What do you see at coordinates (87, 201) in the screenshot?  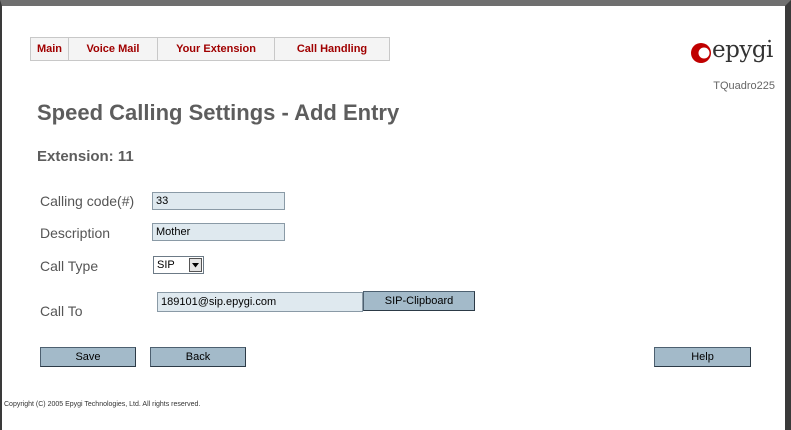 I see `calling-code-label: Calling code(#)` at bounding box center [87, 201].